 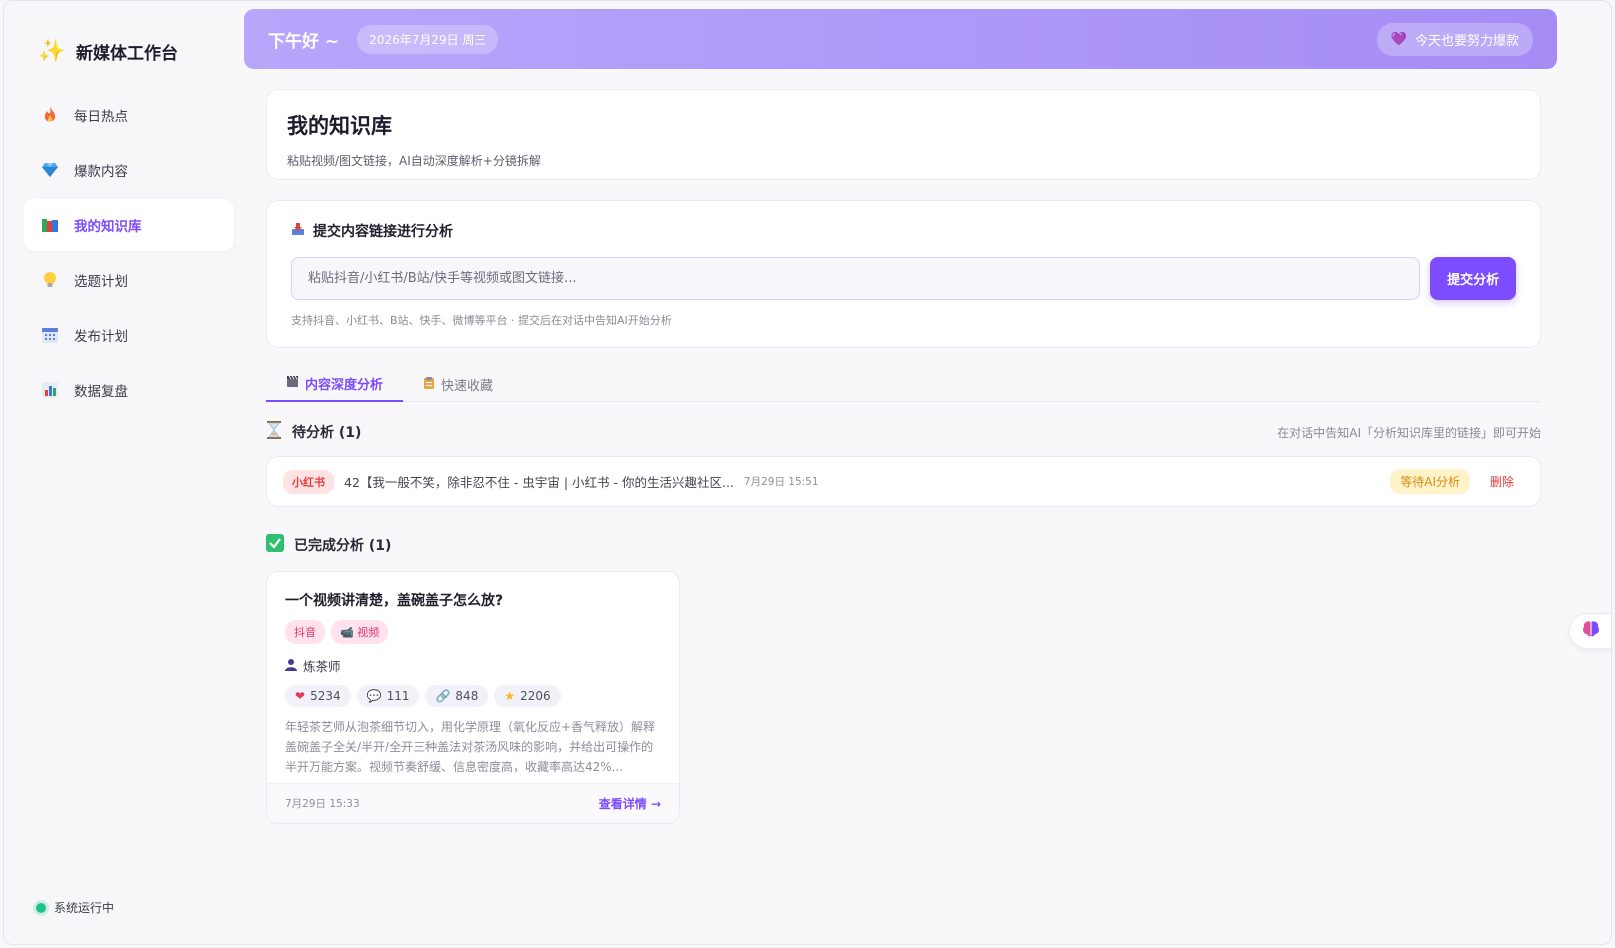 I want to click on tab-quick-bookmark: 快速收藏, so click(x=458, y=384).